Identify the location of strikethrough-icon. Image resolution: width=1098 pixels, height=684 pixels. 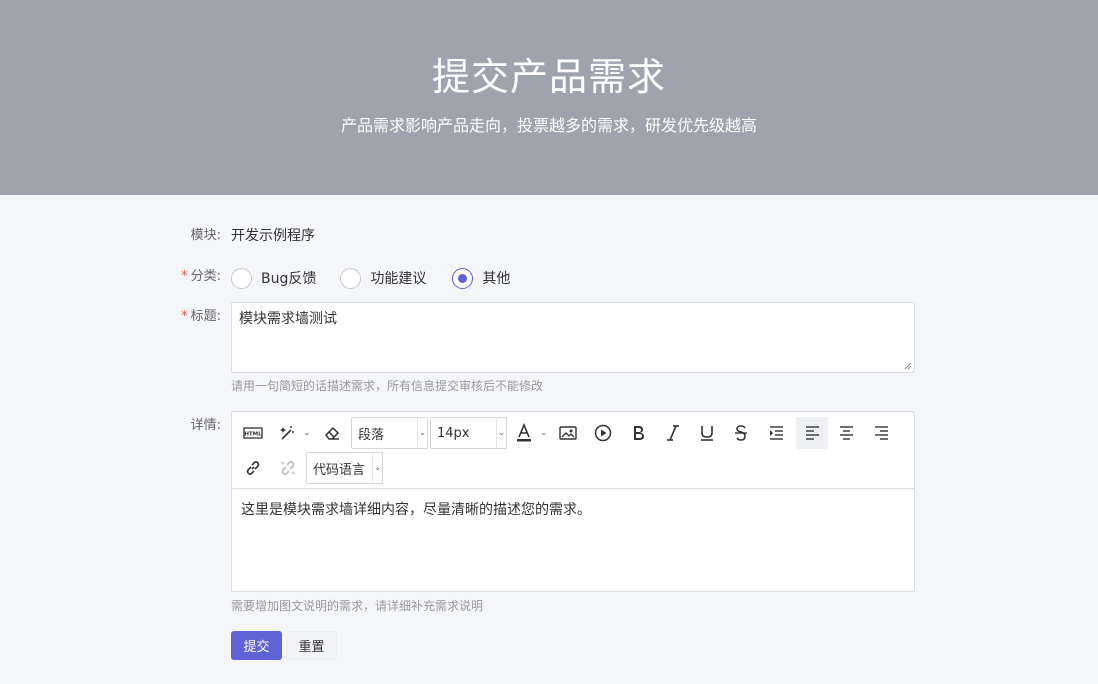
(741, 433).